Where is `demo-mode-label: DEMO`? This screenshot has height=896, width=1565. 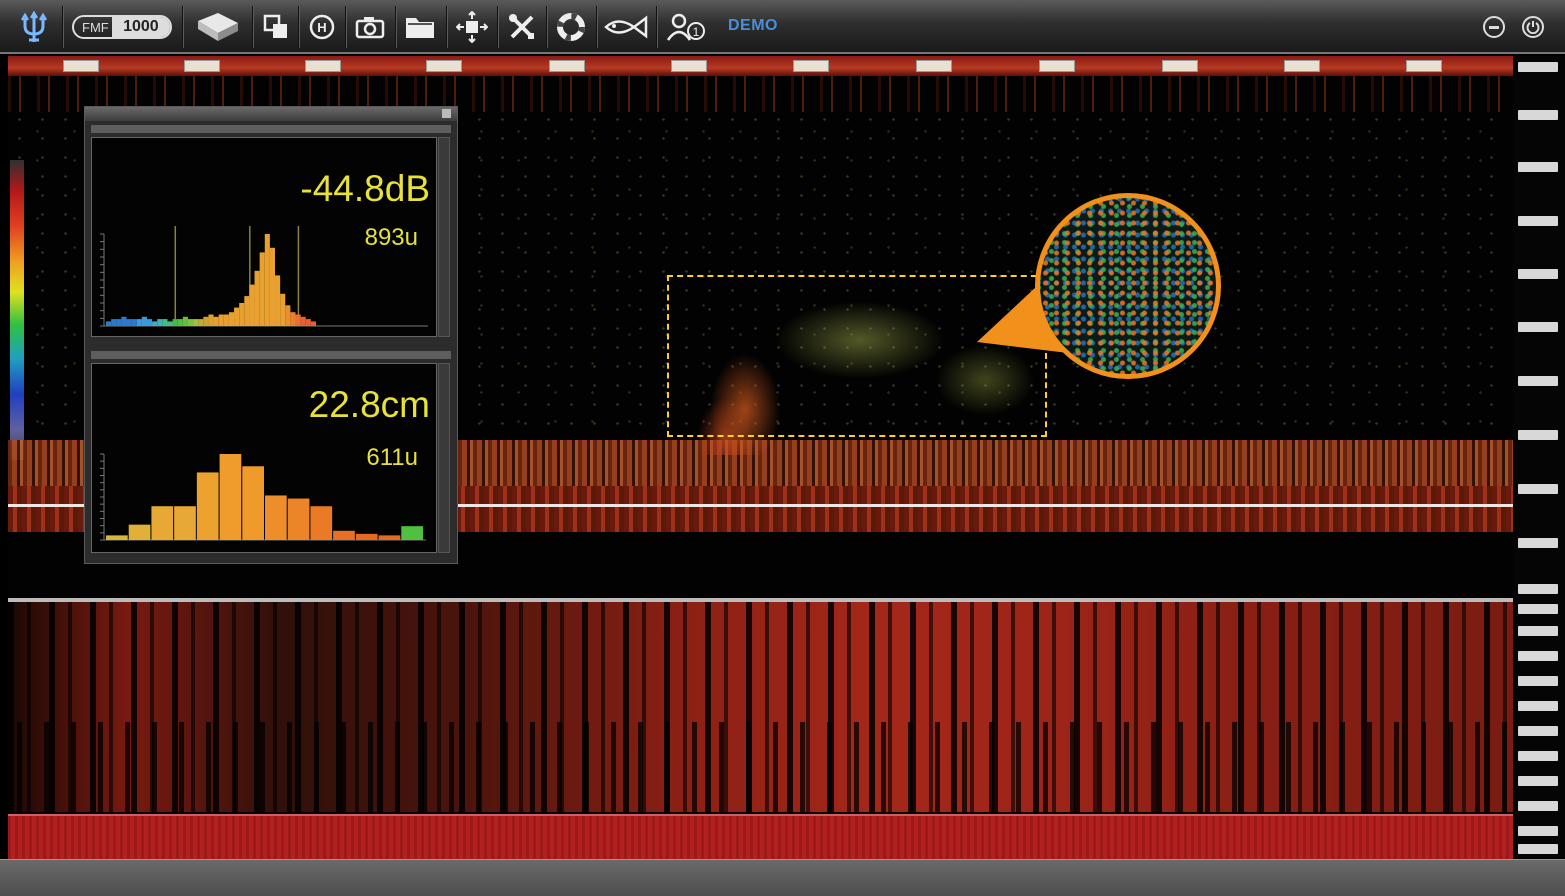
demo-mode-label: DEMO is located at coordinates (753, 25).